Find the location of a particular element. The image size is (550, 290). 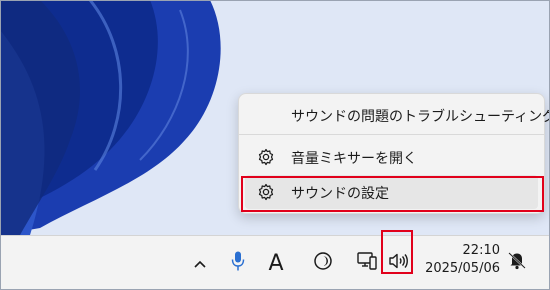

menu-item-troubleshoot-sound: サウンドの問題のトラブルシューティング is located at coordinates (397, 115).